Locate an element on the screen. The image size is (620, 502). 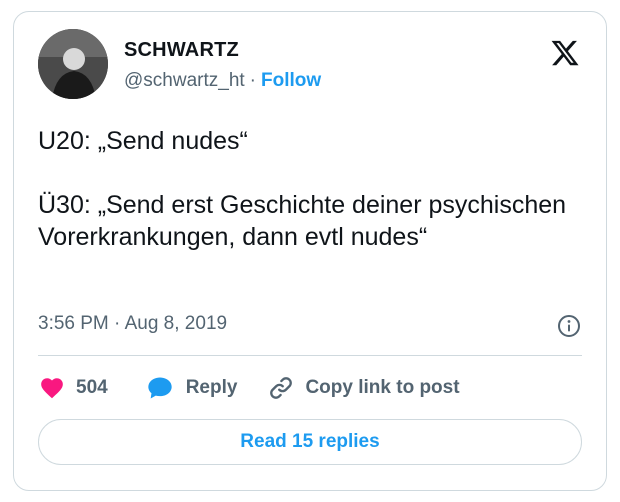
like-button: 504 is located at coordinates (73, 388).